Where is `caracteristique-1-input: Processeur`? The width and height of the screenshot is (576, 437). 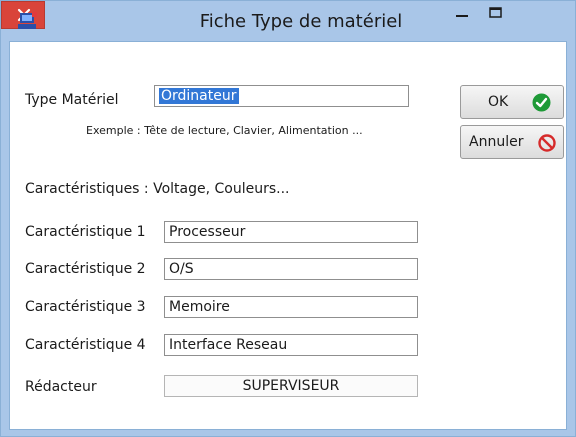 caracteristique-1-input: Processeur is located at coordinates (291, 232).